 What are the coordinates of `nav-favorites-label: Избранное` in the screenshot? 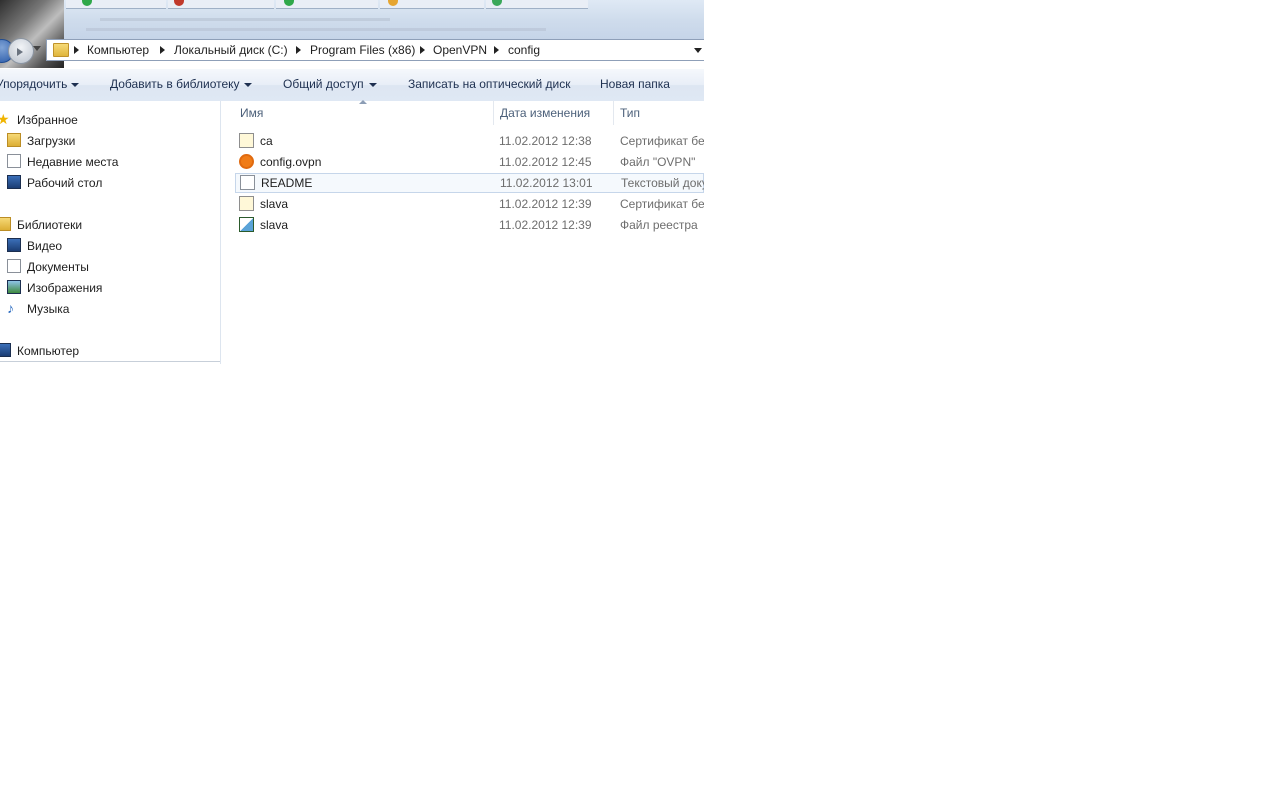 It's located at (47, 120).